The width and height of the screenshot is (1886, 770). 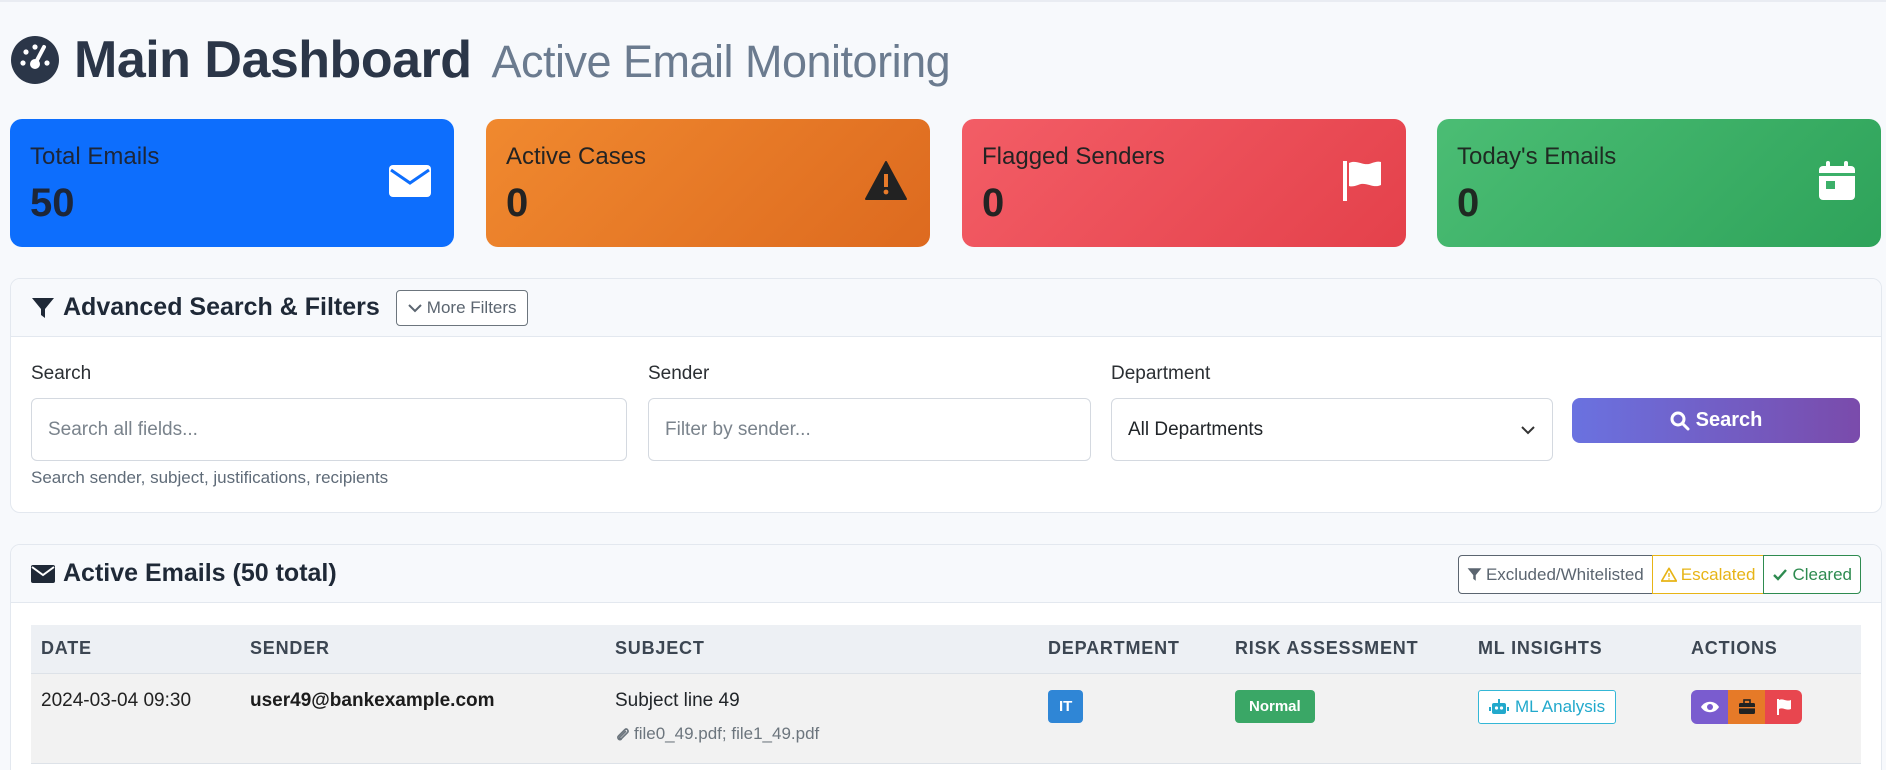 I want to click on emails-title-text: Active Emails (50 total), so click(x=200, y=573).